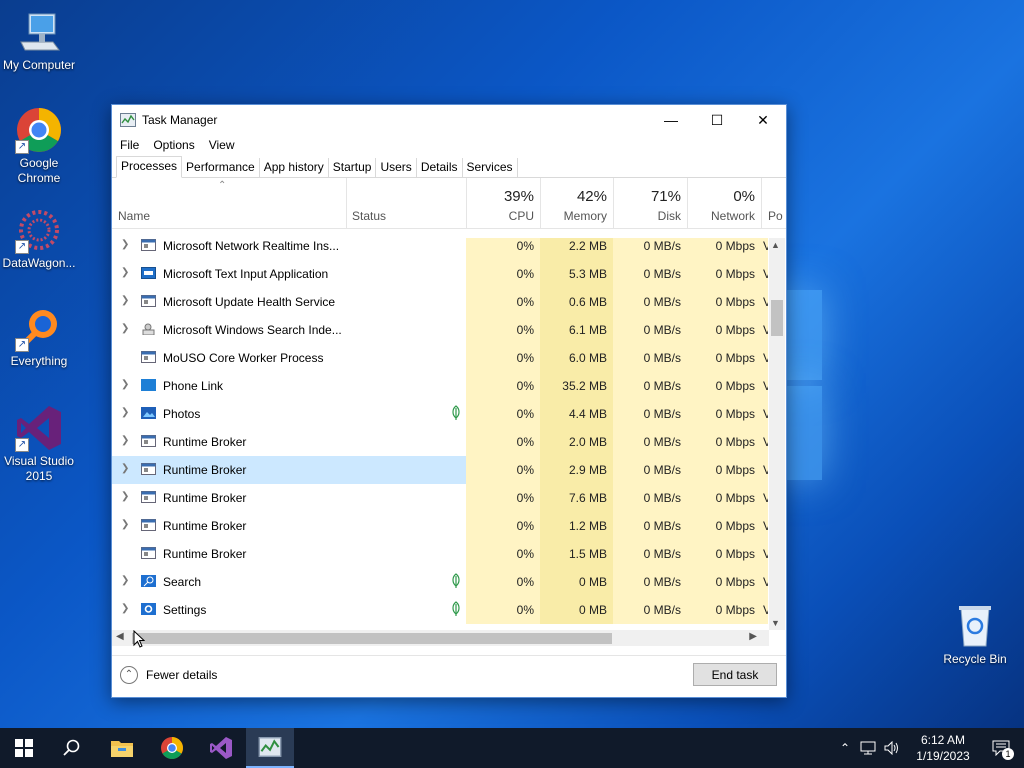  I want to click on network-icon, so click(868, 748).